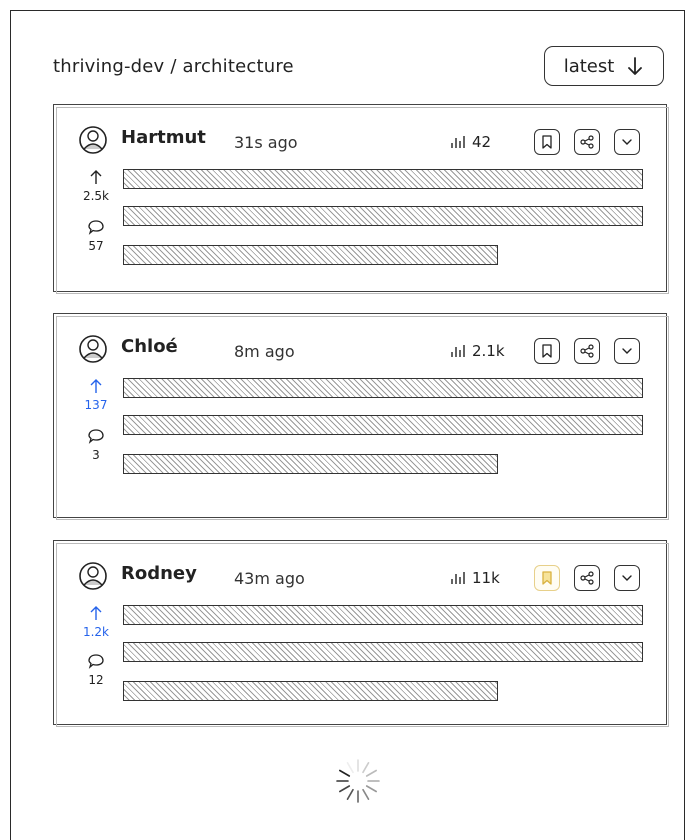  Describe the element at coordinates (149, 346) in the screenshot. I see `author-name: Chloé` at that location.